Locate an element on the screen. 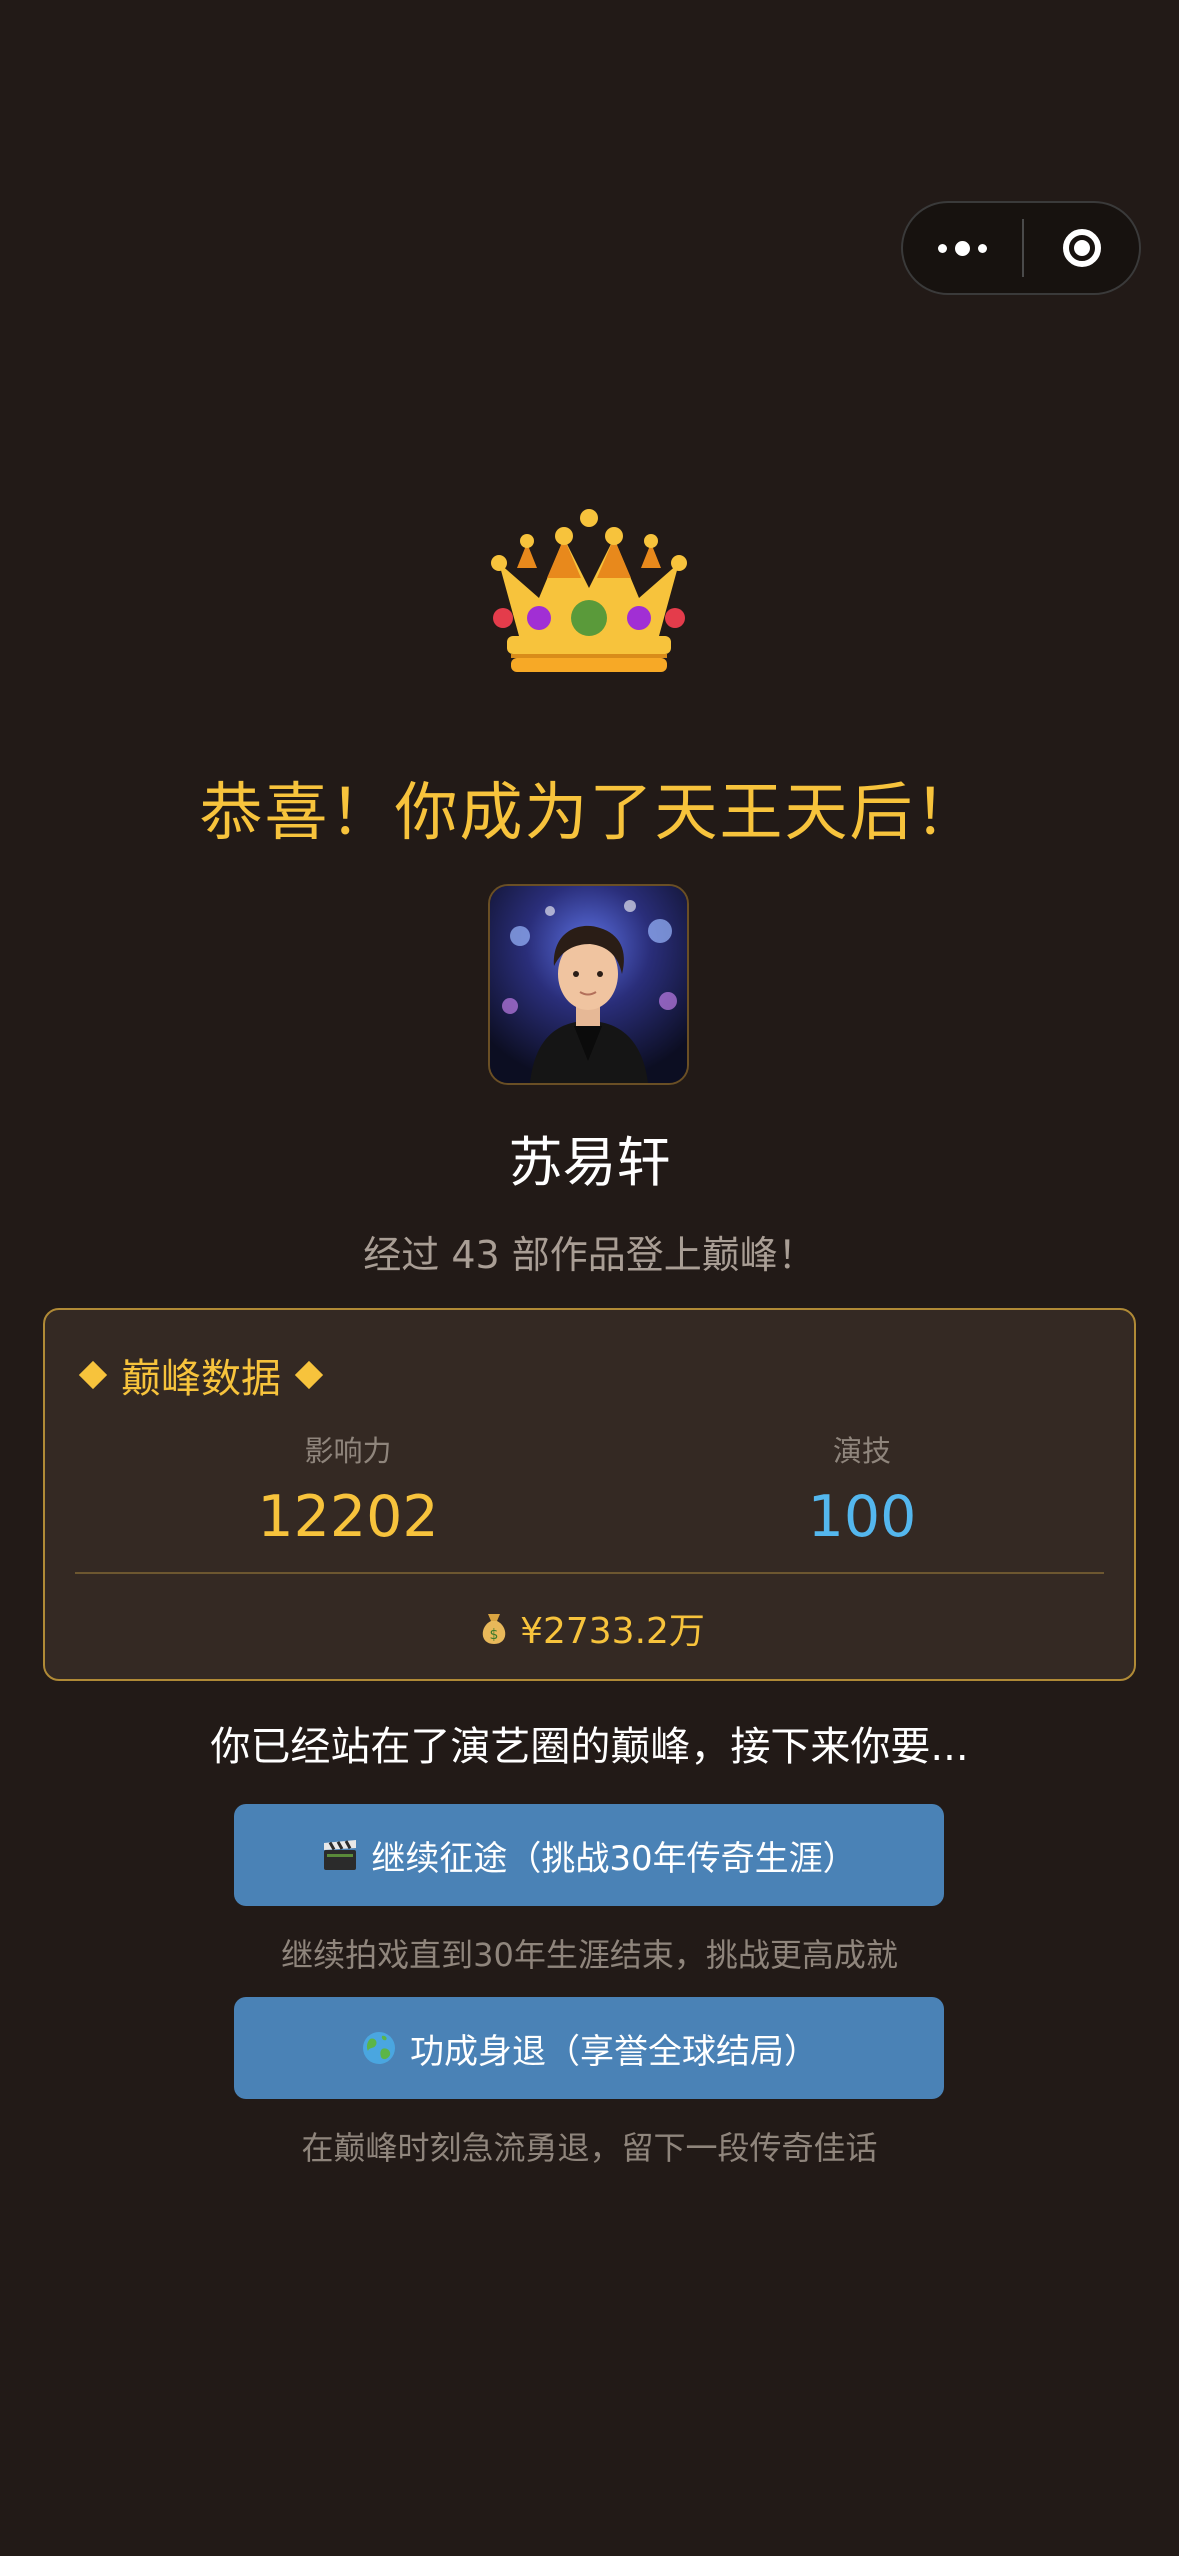 This screenshot has width=1179, height=2556. avatar is located at coordinates (588, 984).